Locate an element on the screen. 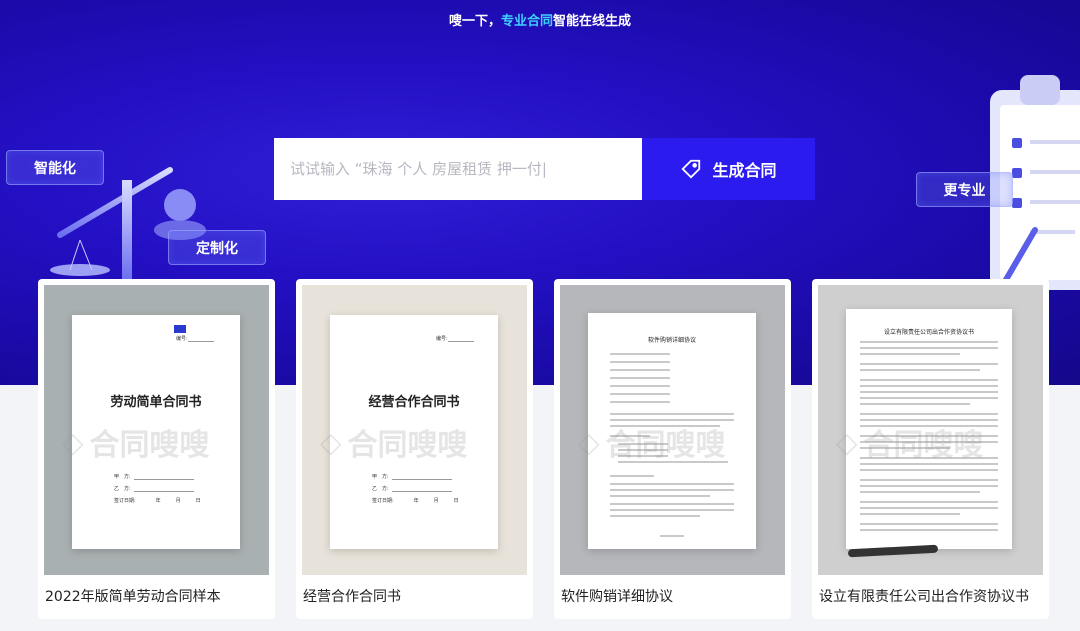 This screenshot has width=1080, height=631. contract-card-title: 2022年版简单劳动合同样本 is located at coordinates (133, 596).